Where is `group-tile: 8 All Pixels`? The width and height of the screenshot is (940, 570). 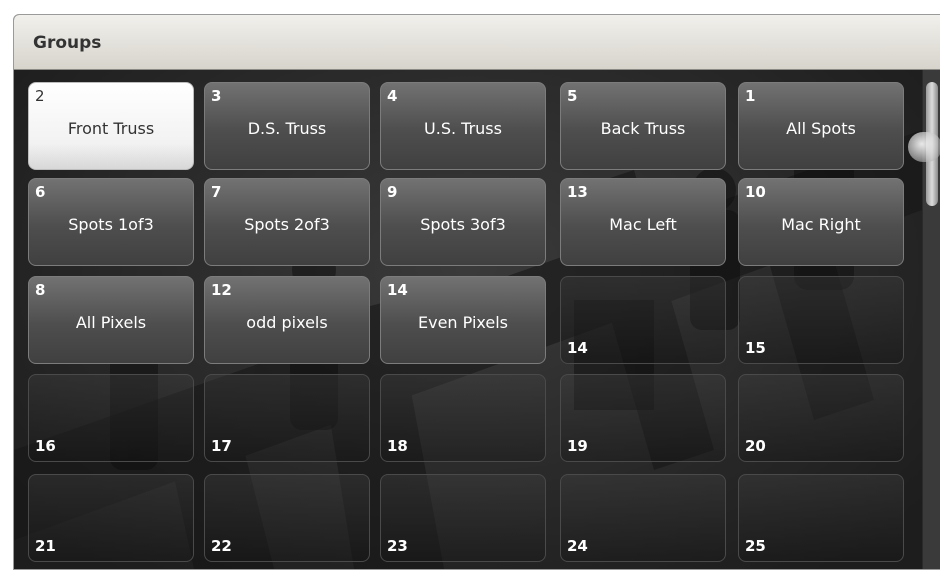 group-tile: 8 All Pixels is located at coordinates (111, 320).